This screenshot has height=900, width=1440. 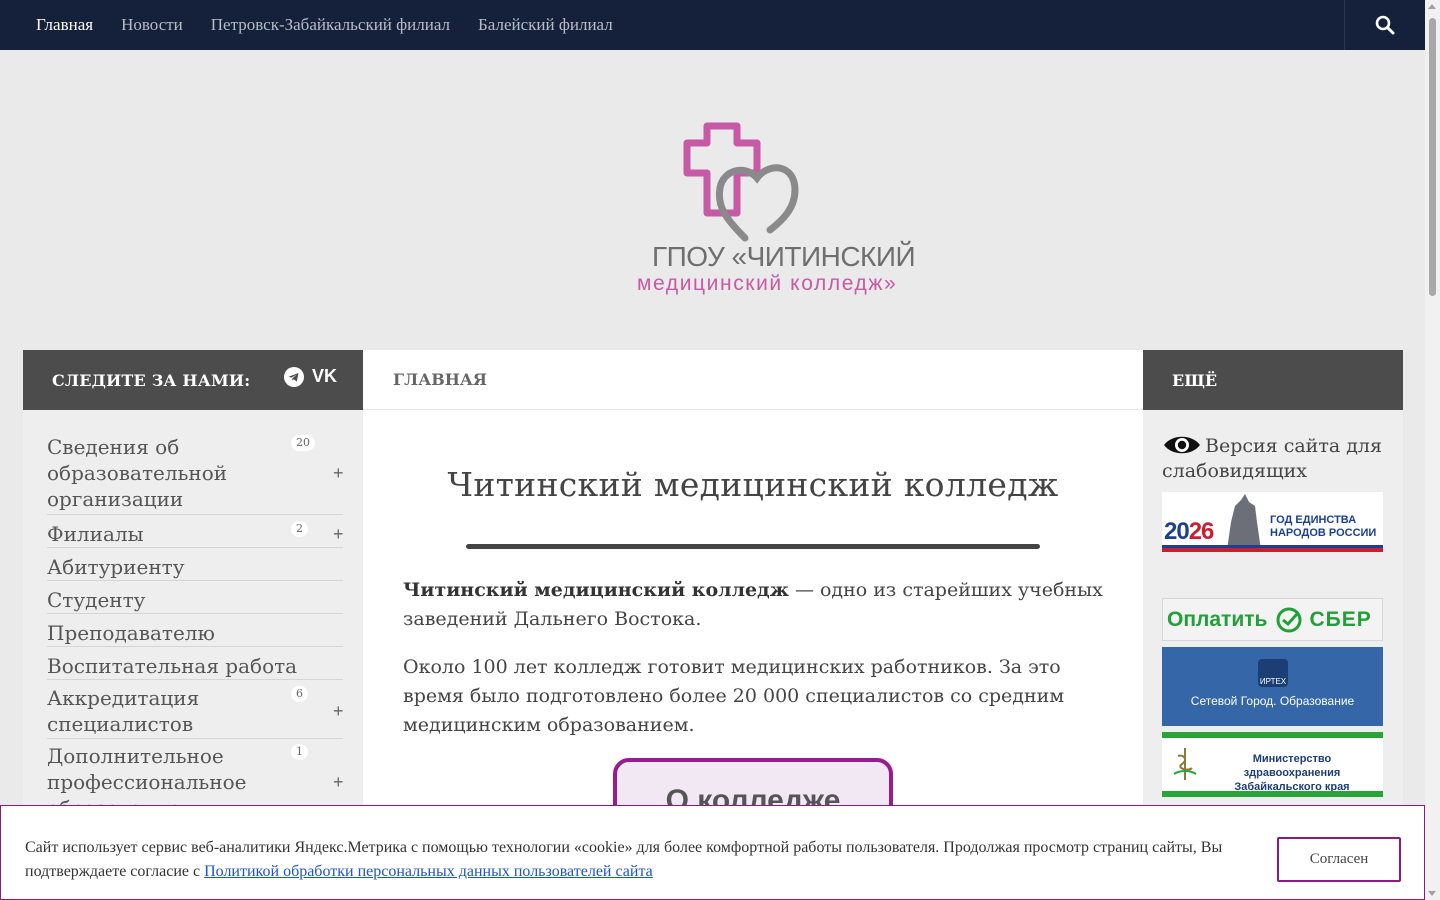 What do you see at coordinates (195, 534) in the screenshot?
I see `menu-item-branches: Филиалы 2 +` at bounding box center [195, 534].